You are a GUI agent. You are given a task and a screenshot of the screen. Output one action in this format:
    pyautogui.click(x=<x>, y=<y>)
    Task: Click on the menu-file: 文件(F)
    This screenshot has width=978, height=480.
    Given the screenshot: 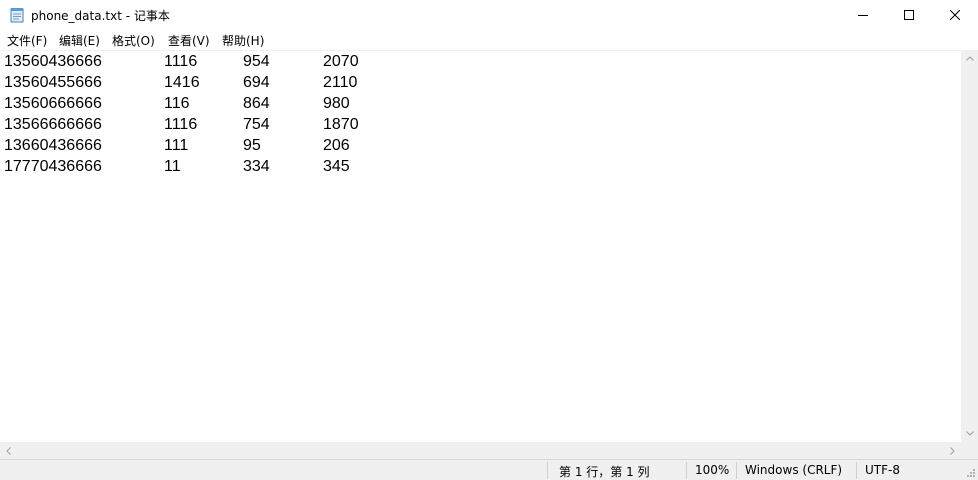 What is the action you would take?
    pyautogui.click(x=27, y=40)
    